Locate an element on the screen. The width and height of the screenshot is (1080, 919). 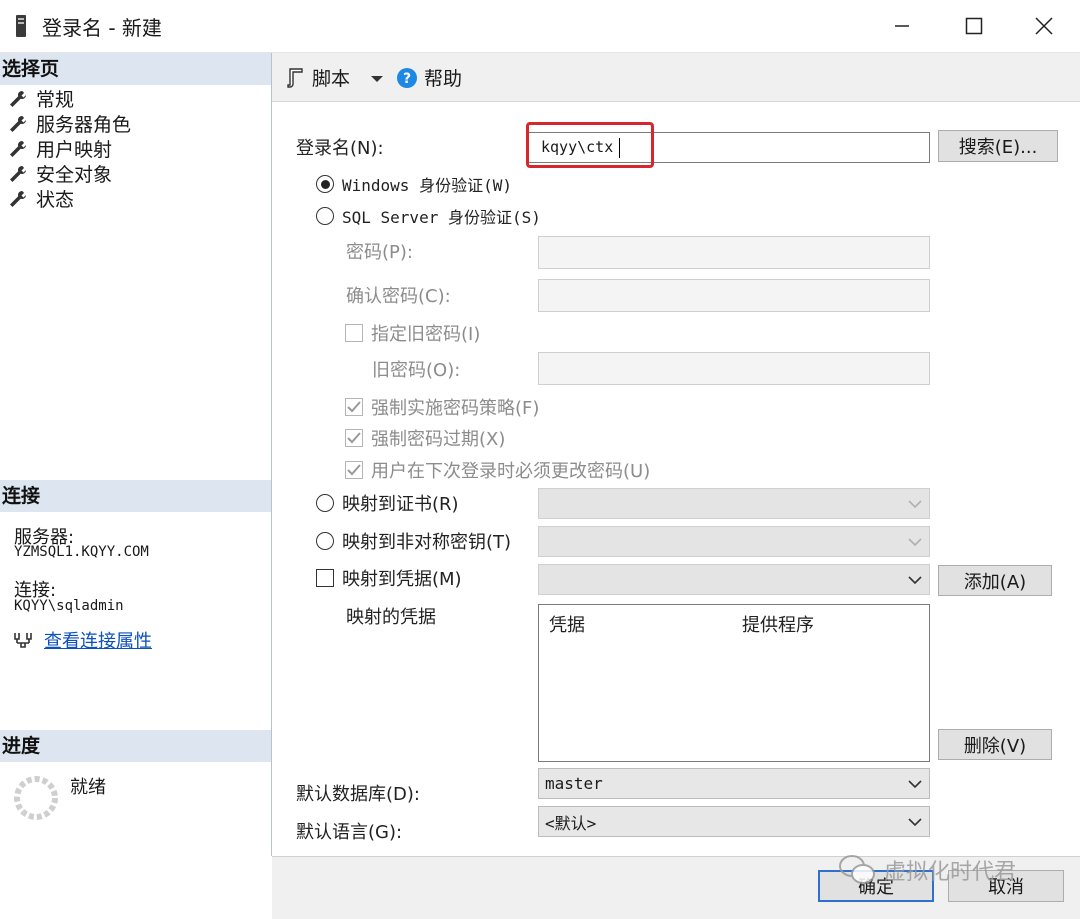
sql-auth-label: SQL Server 身份验证(S) is located at coordinates (441, 217).